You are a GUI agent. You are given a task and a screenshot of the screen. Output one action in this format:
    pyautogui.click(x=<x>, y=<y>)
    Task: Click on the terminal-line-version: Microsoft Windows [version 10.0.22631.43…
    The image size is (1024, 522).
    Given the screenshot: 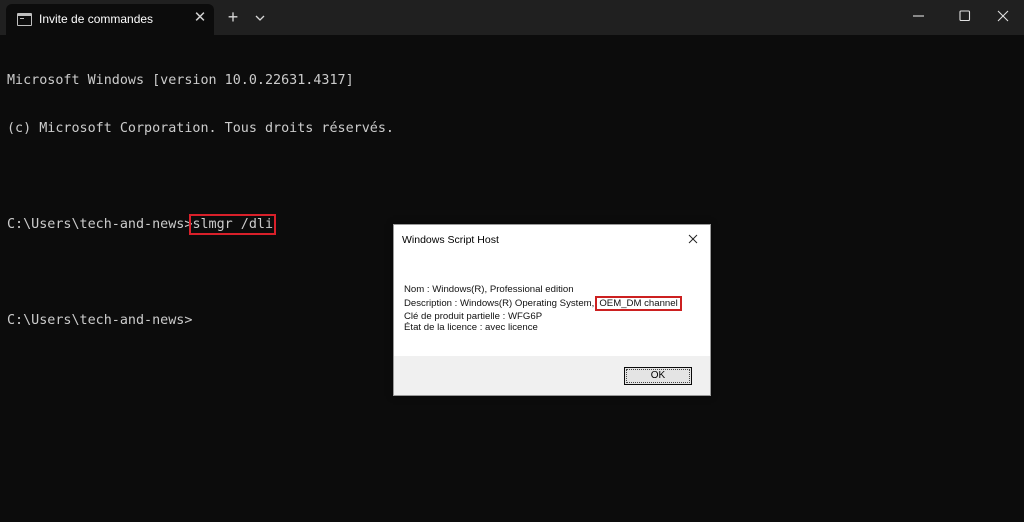 What is the action you would take?
    pyautogui.click(x=180, y=80)
    